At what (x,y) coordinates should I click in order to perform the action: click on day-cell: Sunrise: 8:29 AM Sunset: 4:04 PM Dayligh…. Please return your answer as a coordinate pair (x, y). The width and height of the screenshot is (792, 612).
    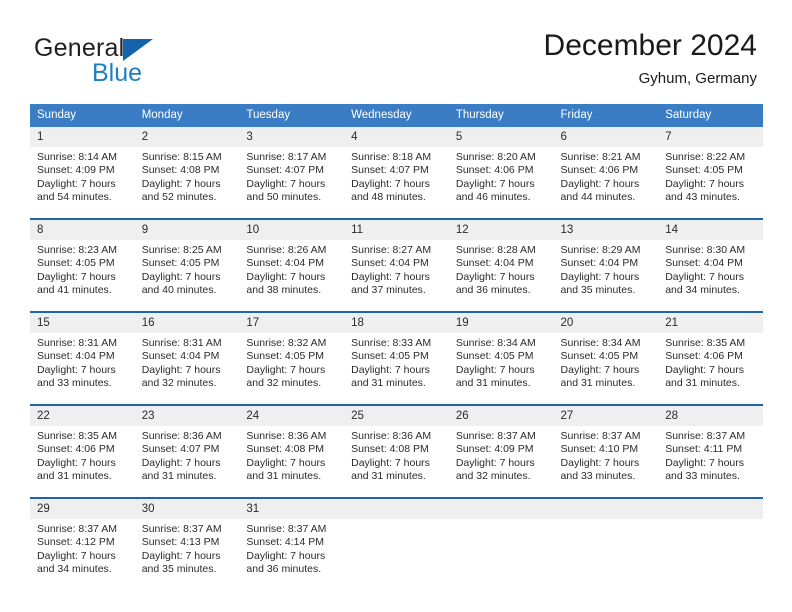
    Looking at the image, I should click on (606, 276).